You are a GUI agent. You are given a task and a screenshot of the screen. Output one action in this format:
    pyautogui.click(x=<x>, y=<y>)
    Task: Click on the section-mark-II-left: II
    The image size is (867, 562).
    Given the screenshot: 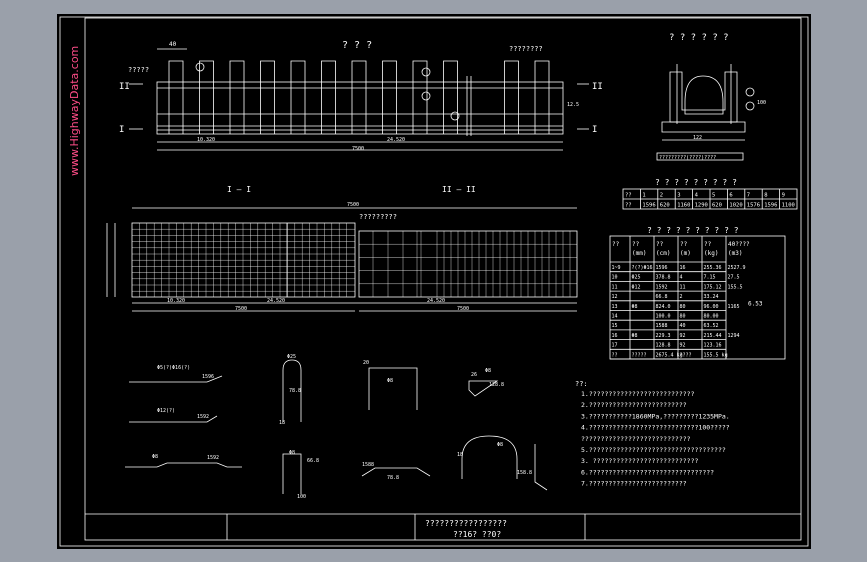 What is the action you would take?
    pyautogui.click(x=124, y=87)
    